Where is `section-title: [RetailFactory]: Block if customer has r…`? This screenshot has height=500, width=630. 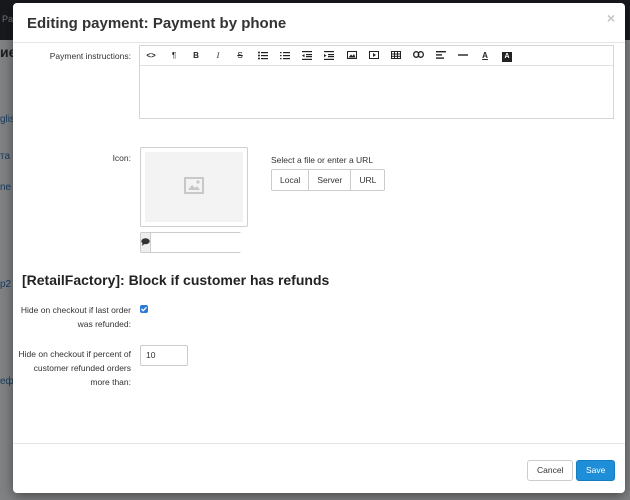 section-title: [RetailFactory]: Block if customer has r… is located at coordinates (176, 280).